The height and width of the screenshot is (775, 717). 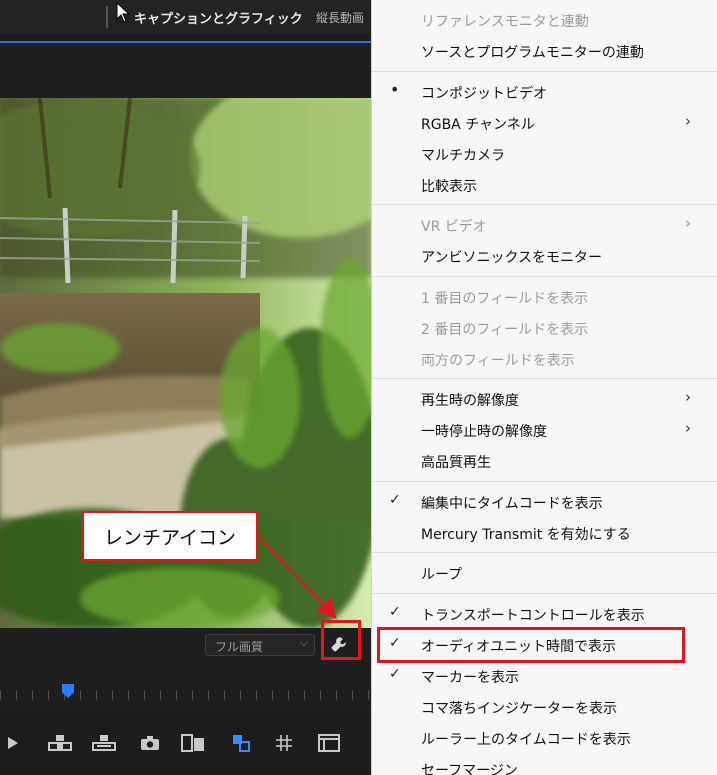 I want to click on overwrite-icon, so click(x=104, y=743).